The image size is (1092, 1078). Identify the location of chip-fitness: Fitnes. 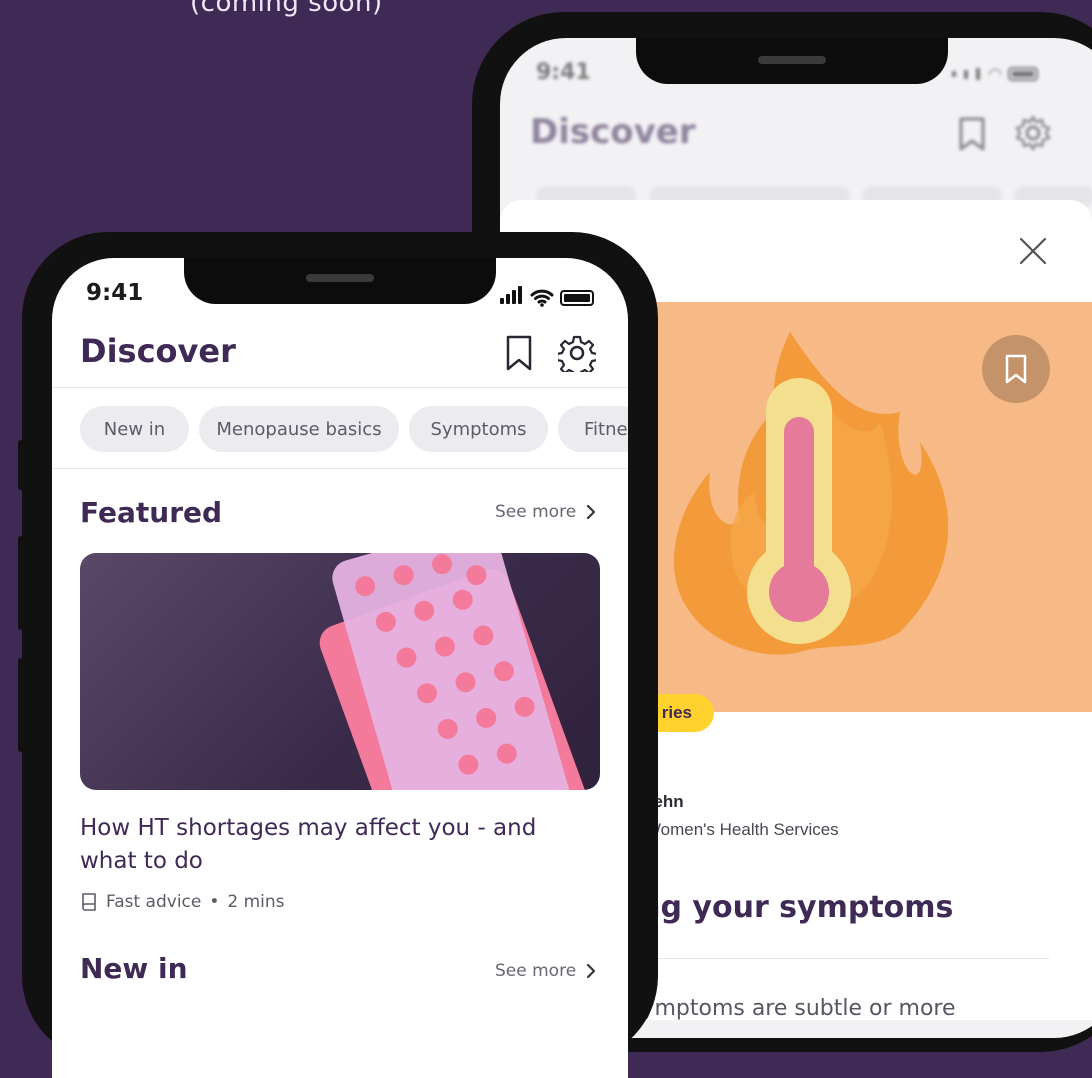
(593, 429).